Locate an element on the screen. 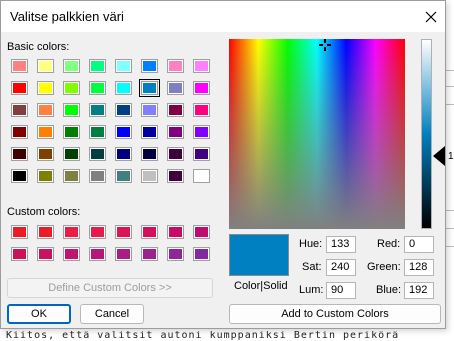 The width and height of the screenshot is (454, 341). dialog-title: Valitse palkkien väri is located at coordinates (67, 16).